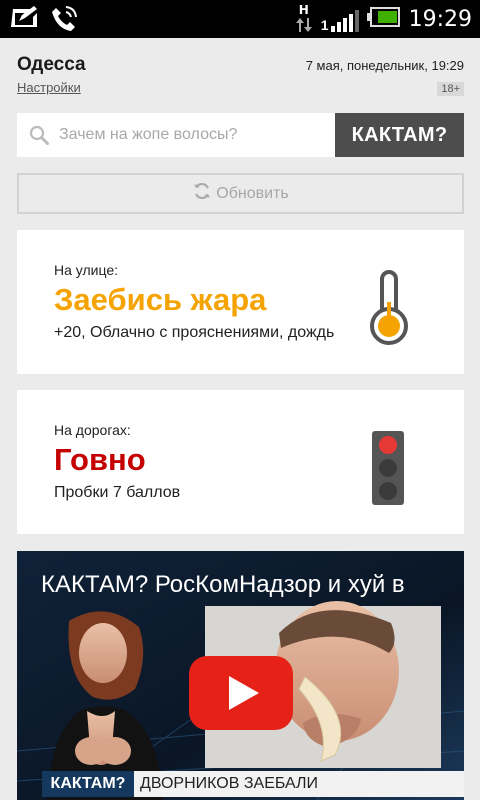  Describe the element at coordinates (389, 310) in the screenshot. I see `thermometer-icon` at that location.